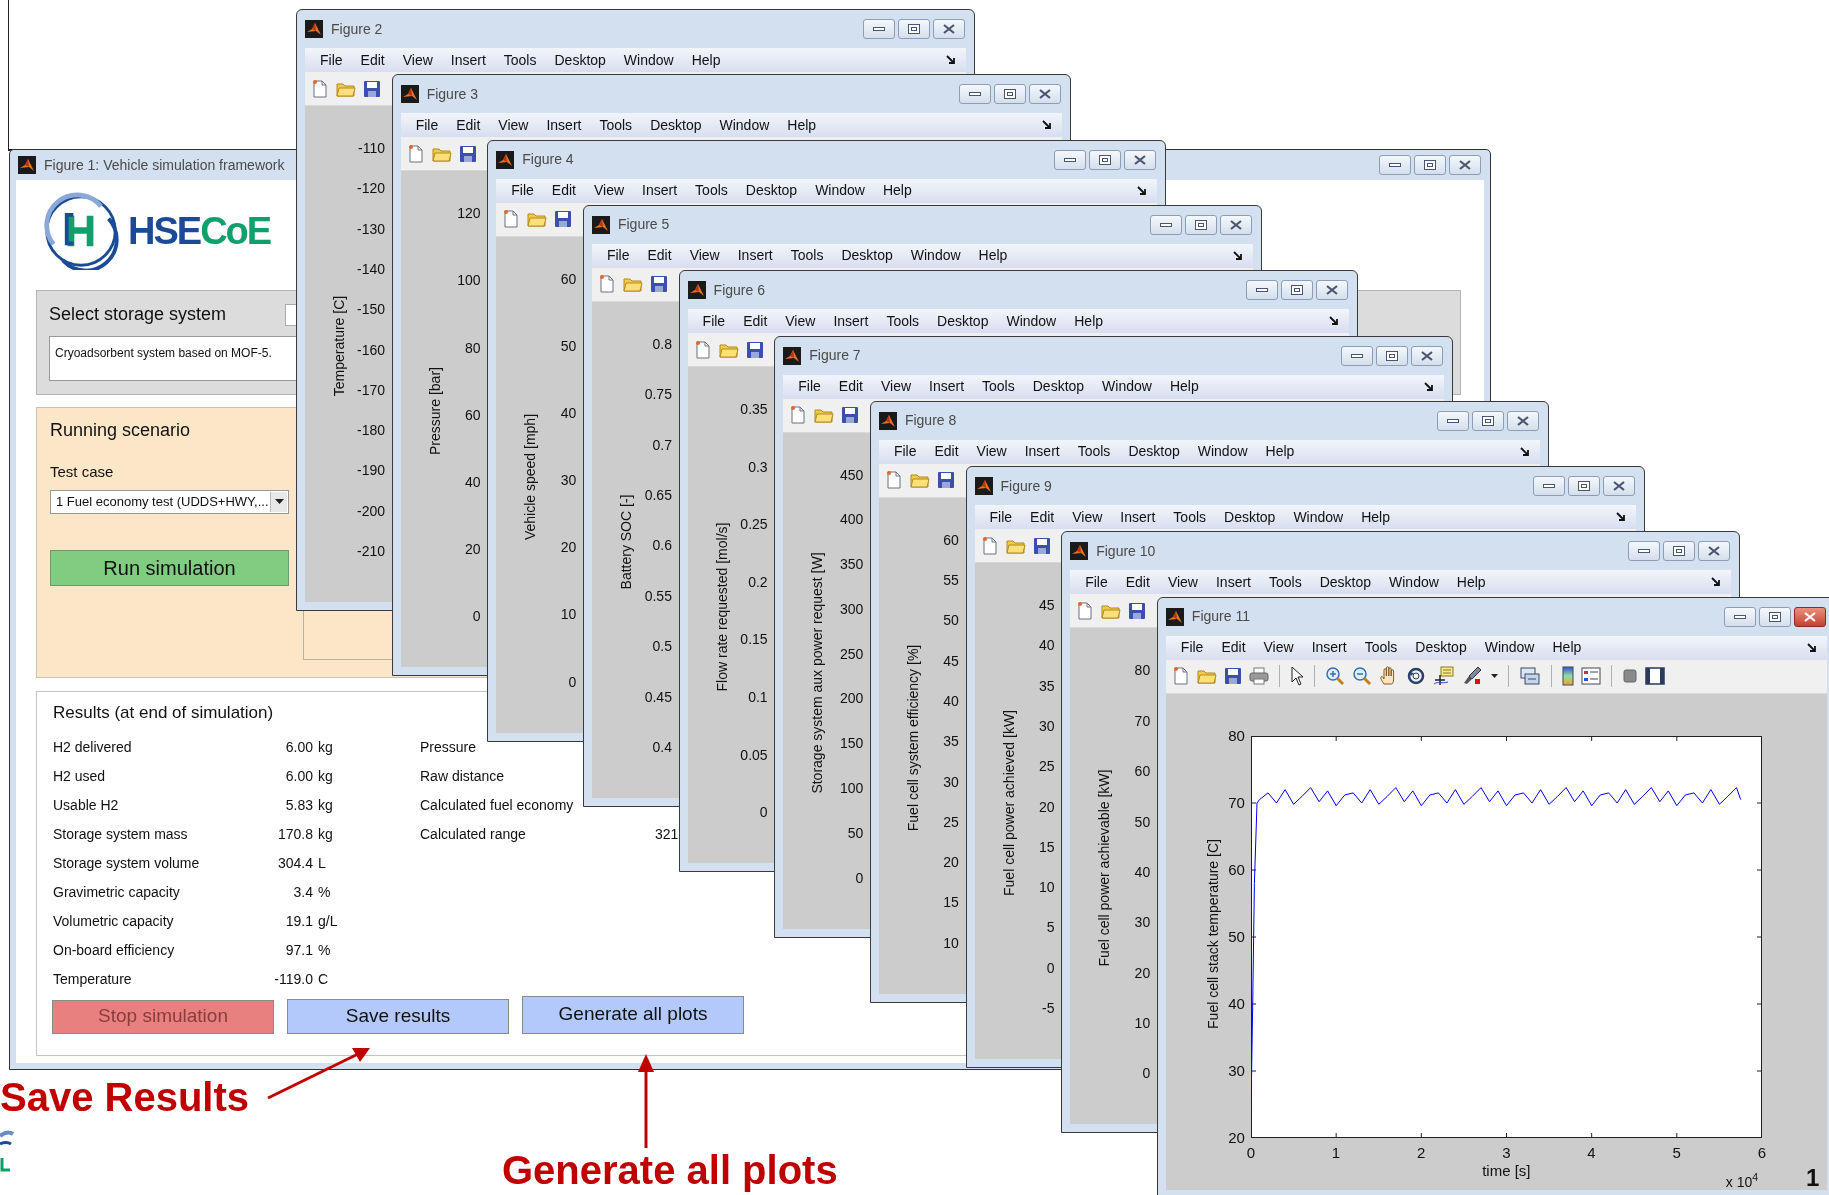 The height and width of the screenshot is (1195, 1829). Describe the element at coordinates (1654, 676) in the screenshot. I see `window-layout-icon` at that location.